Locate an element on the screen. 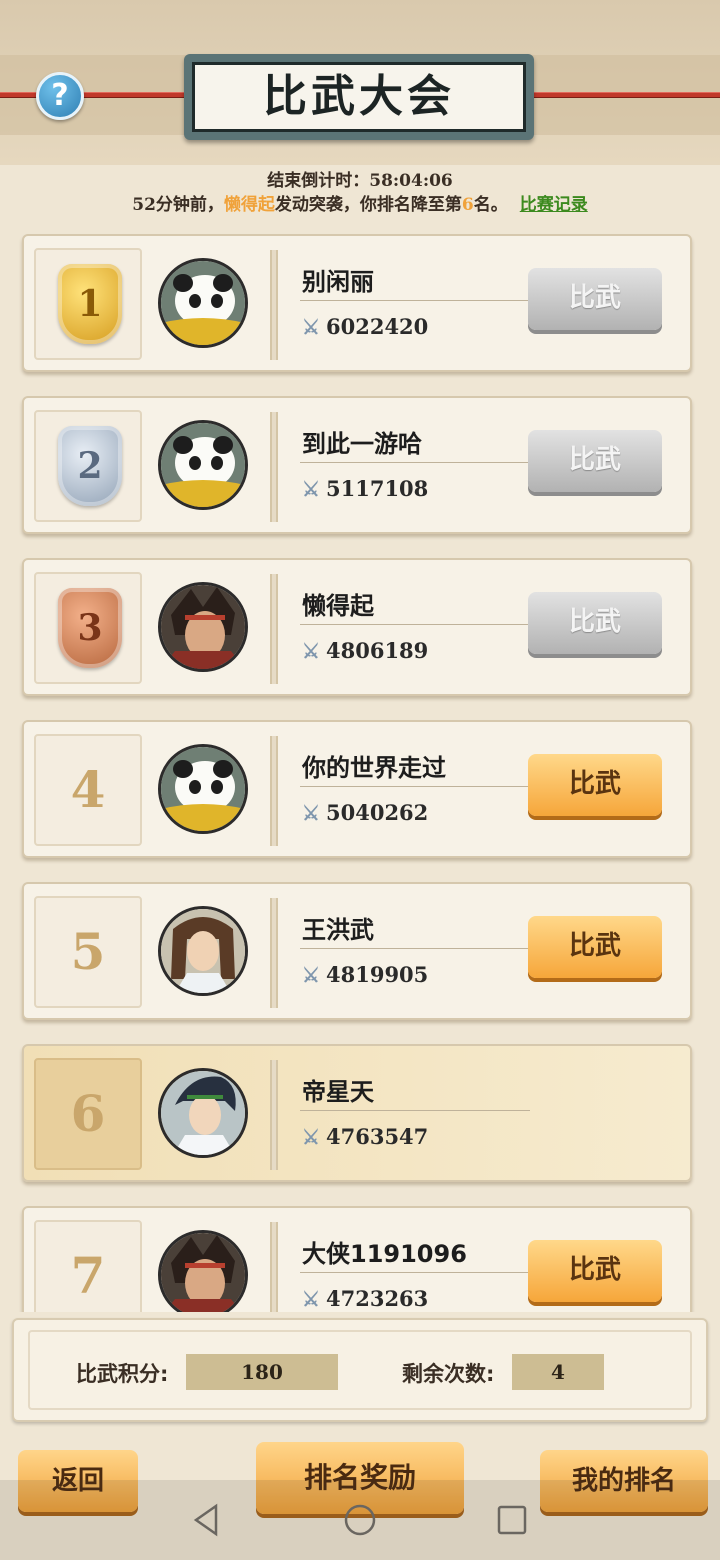 The image size is (720, 1560). system-navigation-bar is located at coordinates (360, 1520).